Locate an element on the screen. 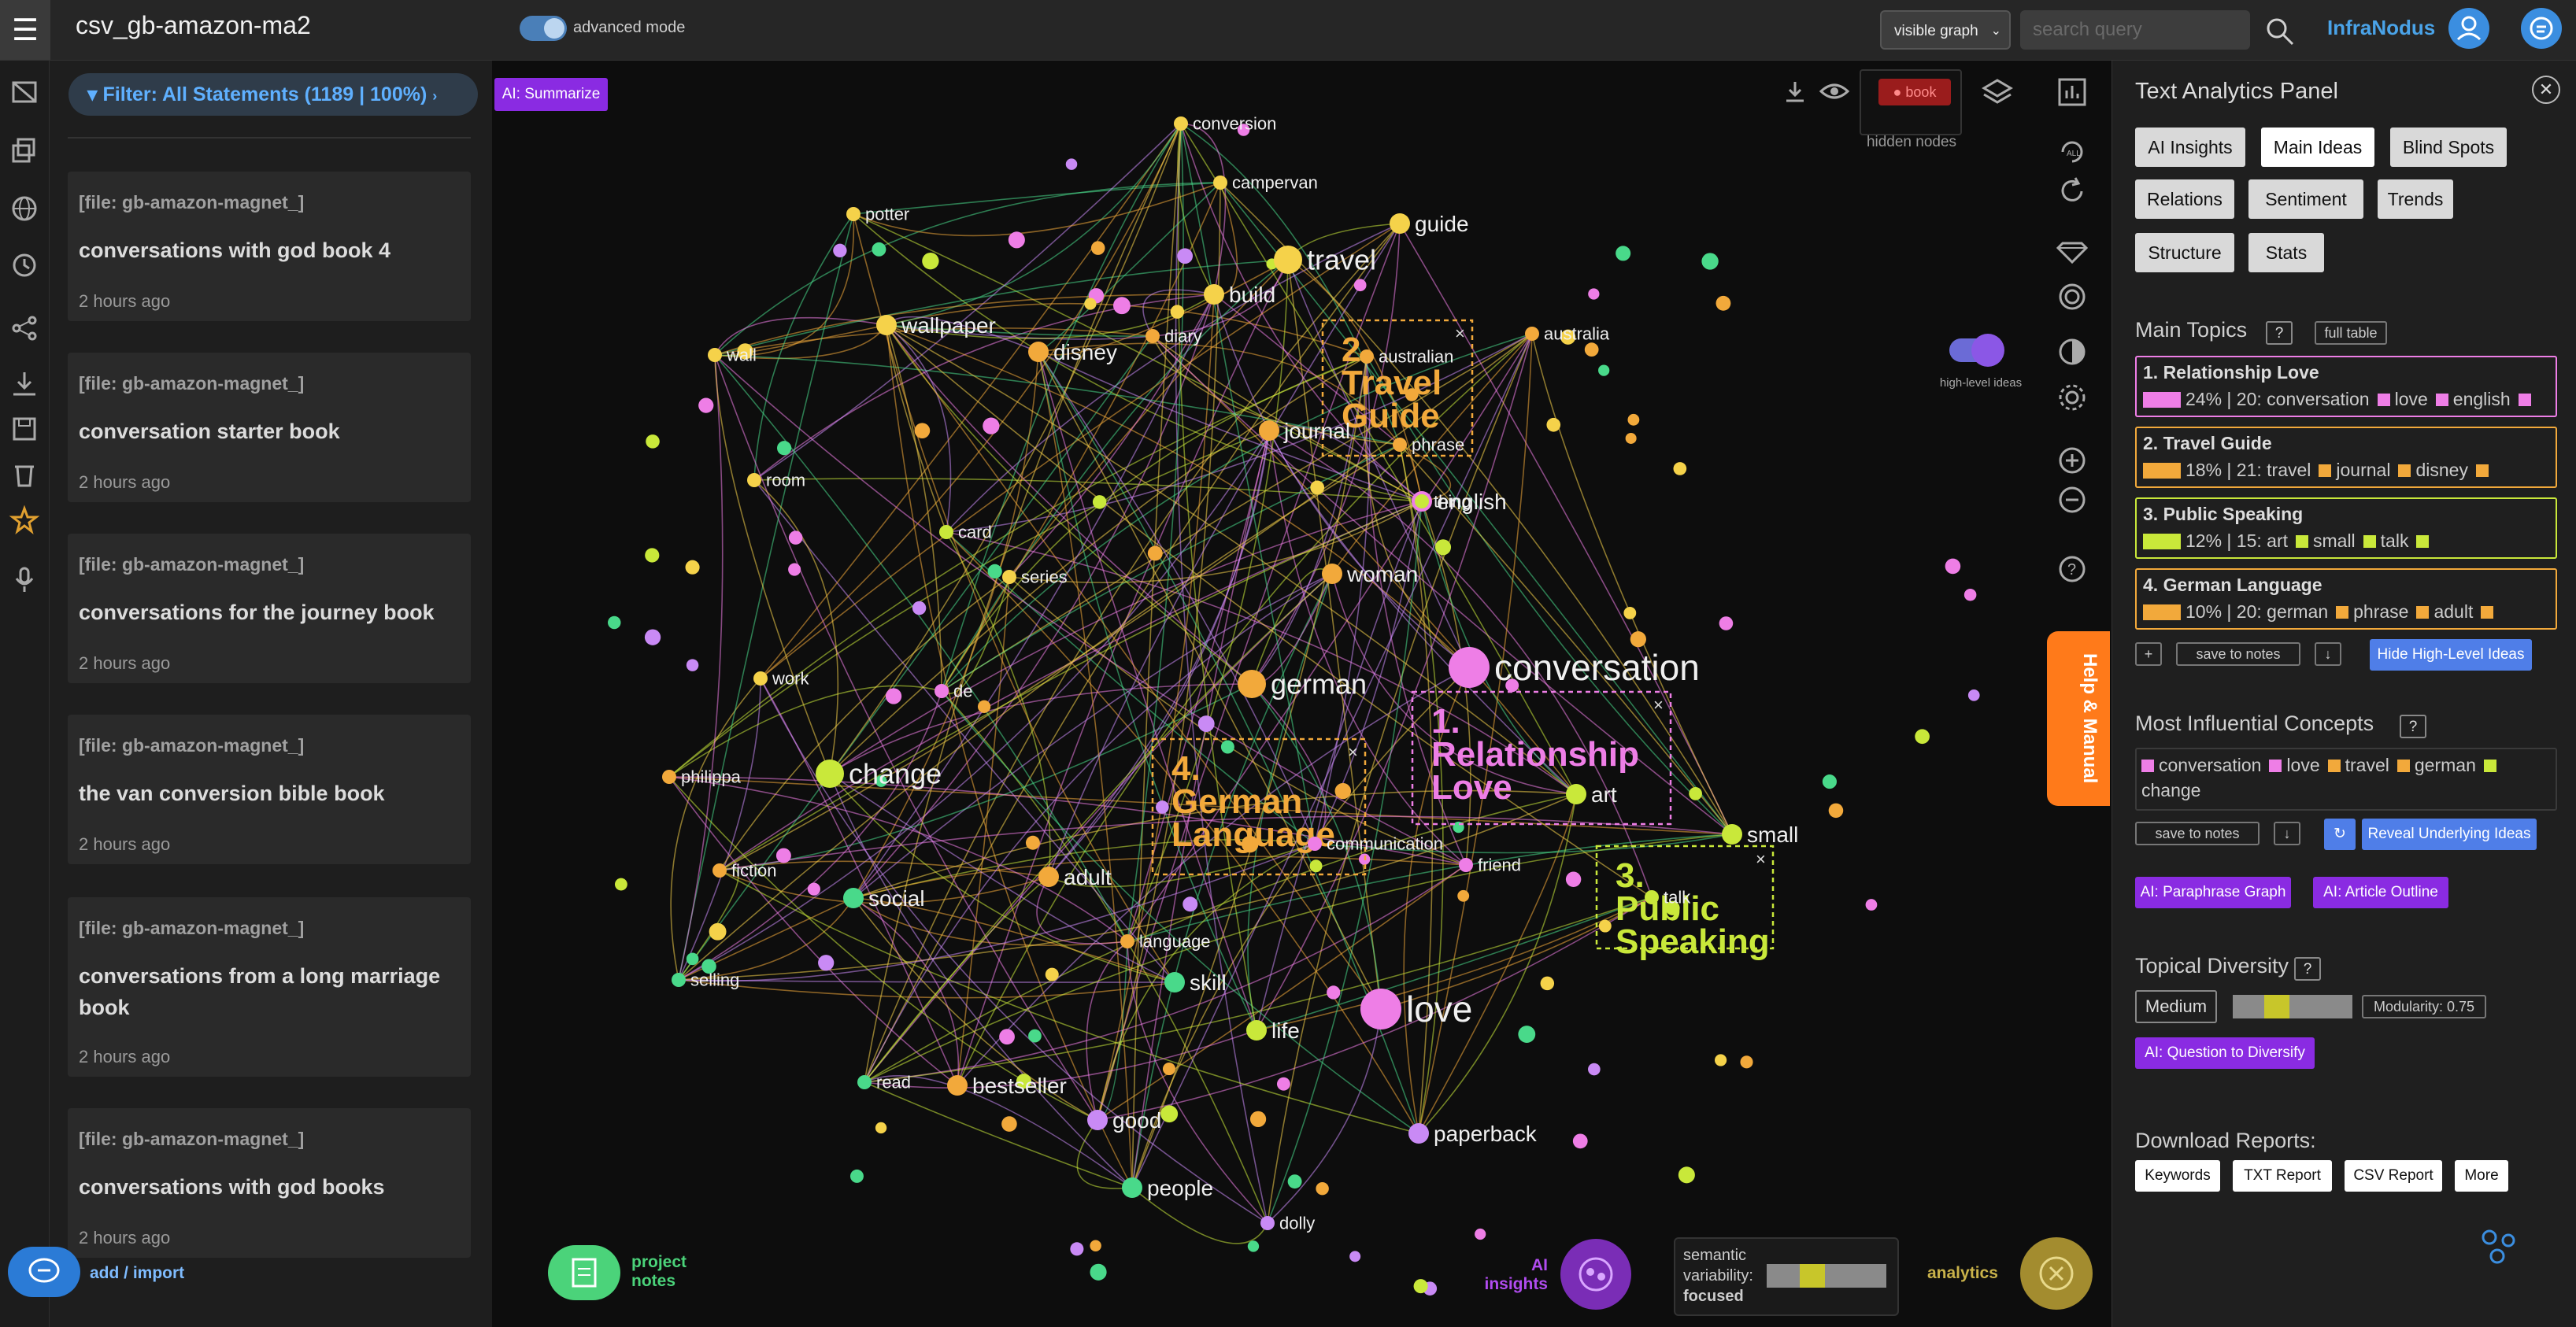 Image resolution: width=2576 pixels, height=1327 pixels. tab-main-ideas: Main Ideas is located at coordinates (2317, 147).